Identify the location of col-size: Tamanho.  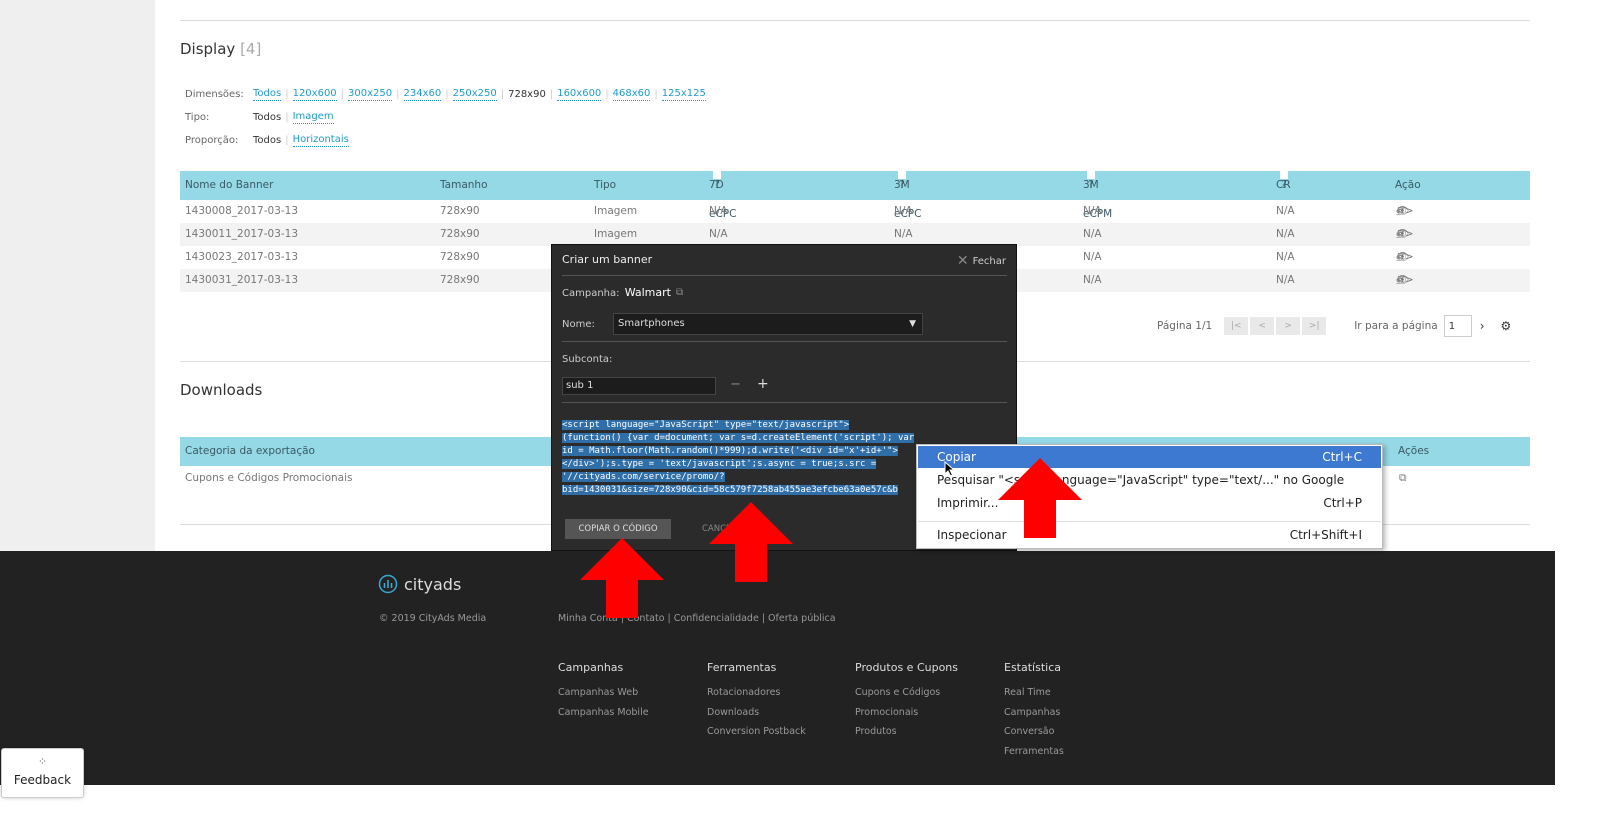
(464, 185).